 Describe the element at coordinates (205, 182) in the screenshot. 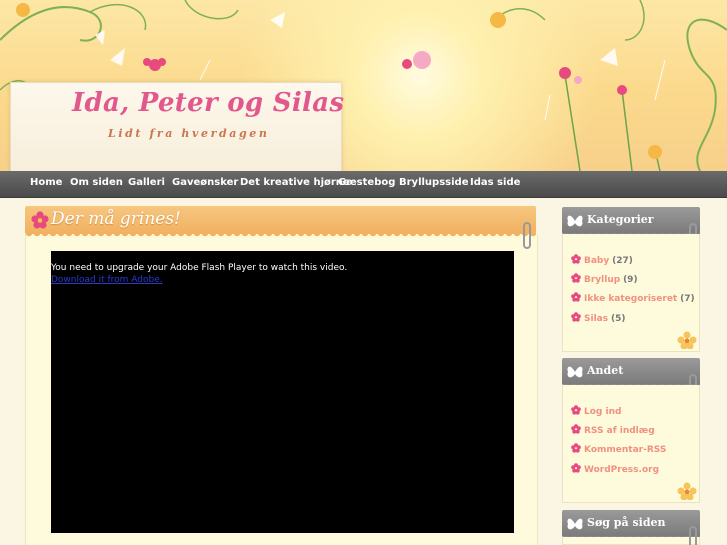

I see `nav-item-gaveonsker: Gaveønsker` at that location.